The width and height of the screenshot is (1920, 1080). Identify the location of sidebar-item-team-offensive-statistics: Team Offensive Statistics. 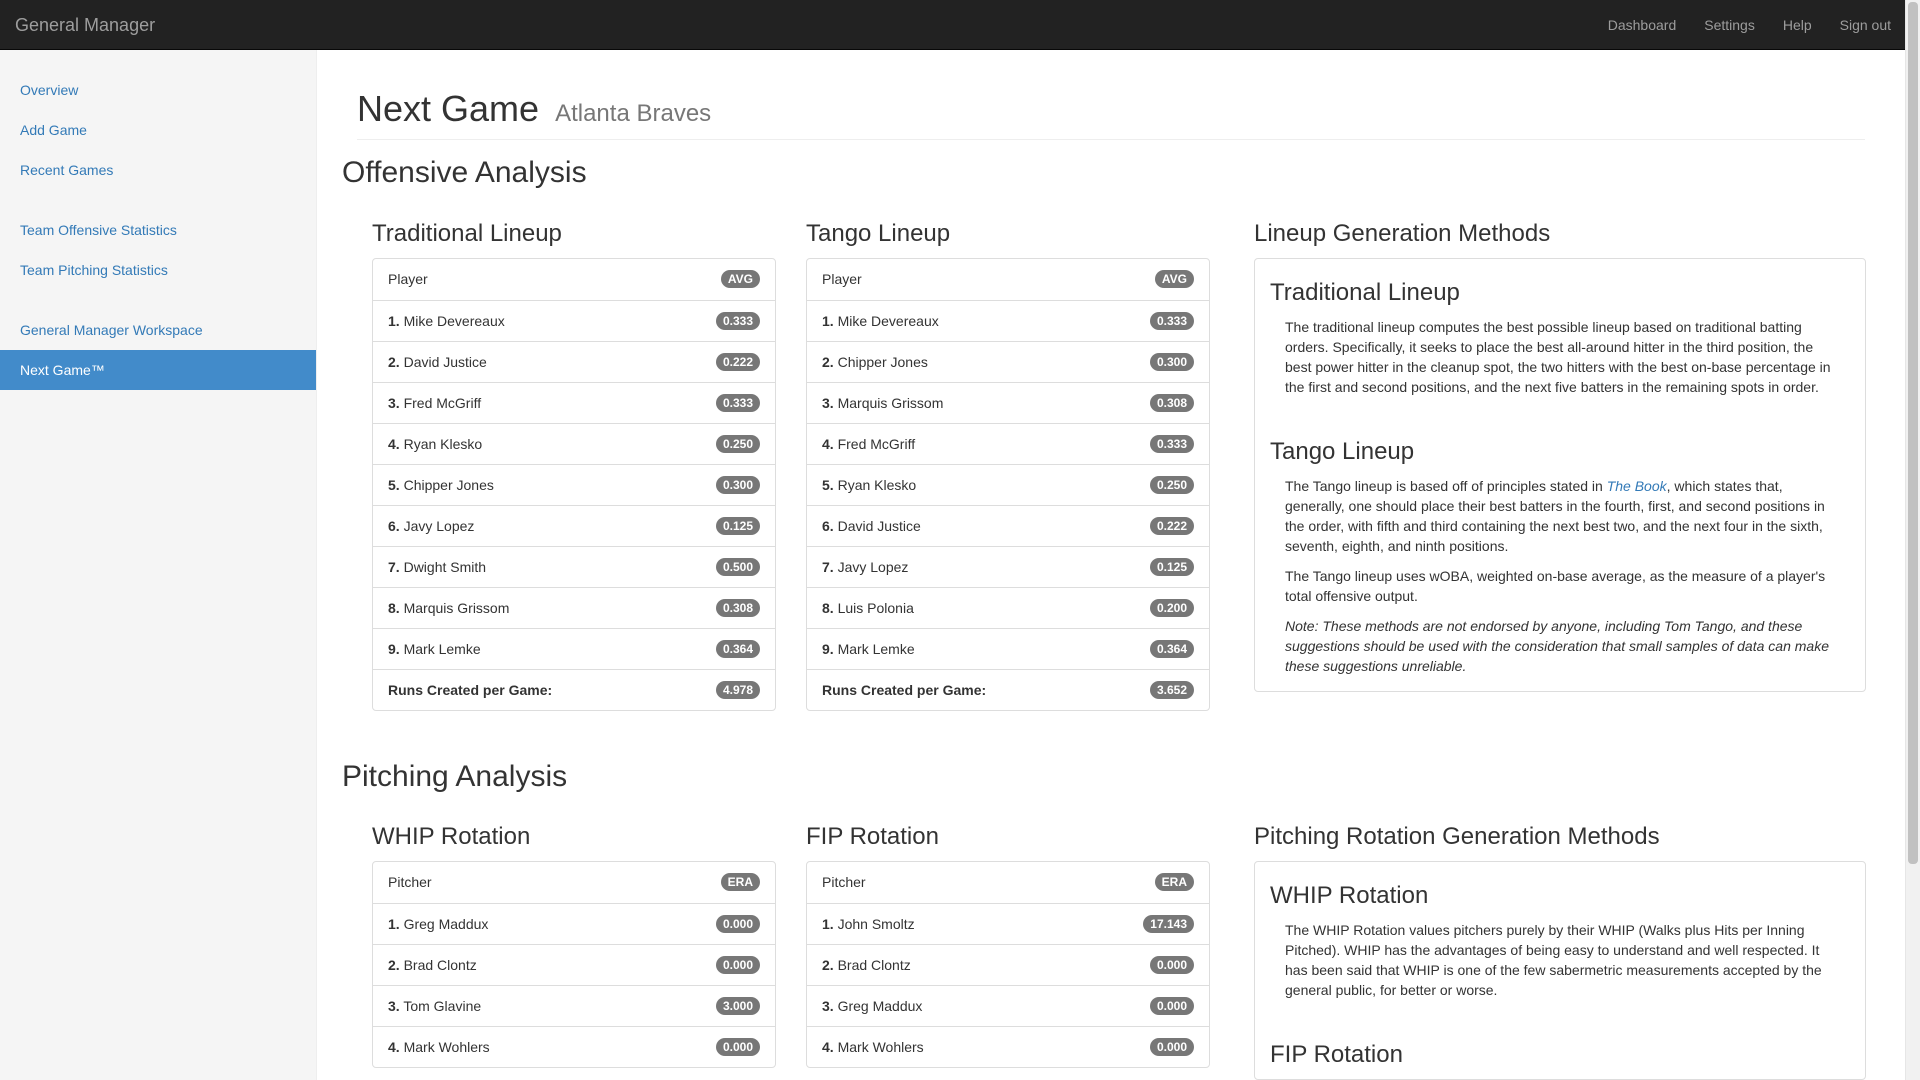
(158, 230).